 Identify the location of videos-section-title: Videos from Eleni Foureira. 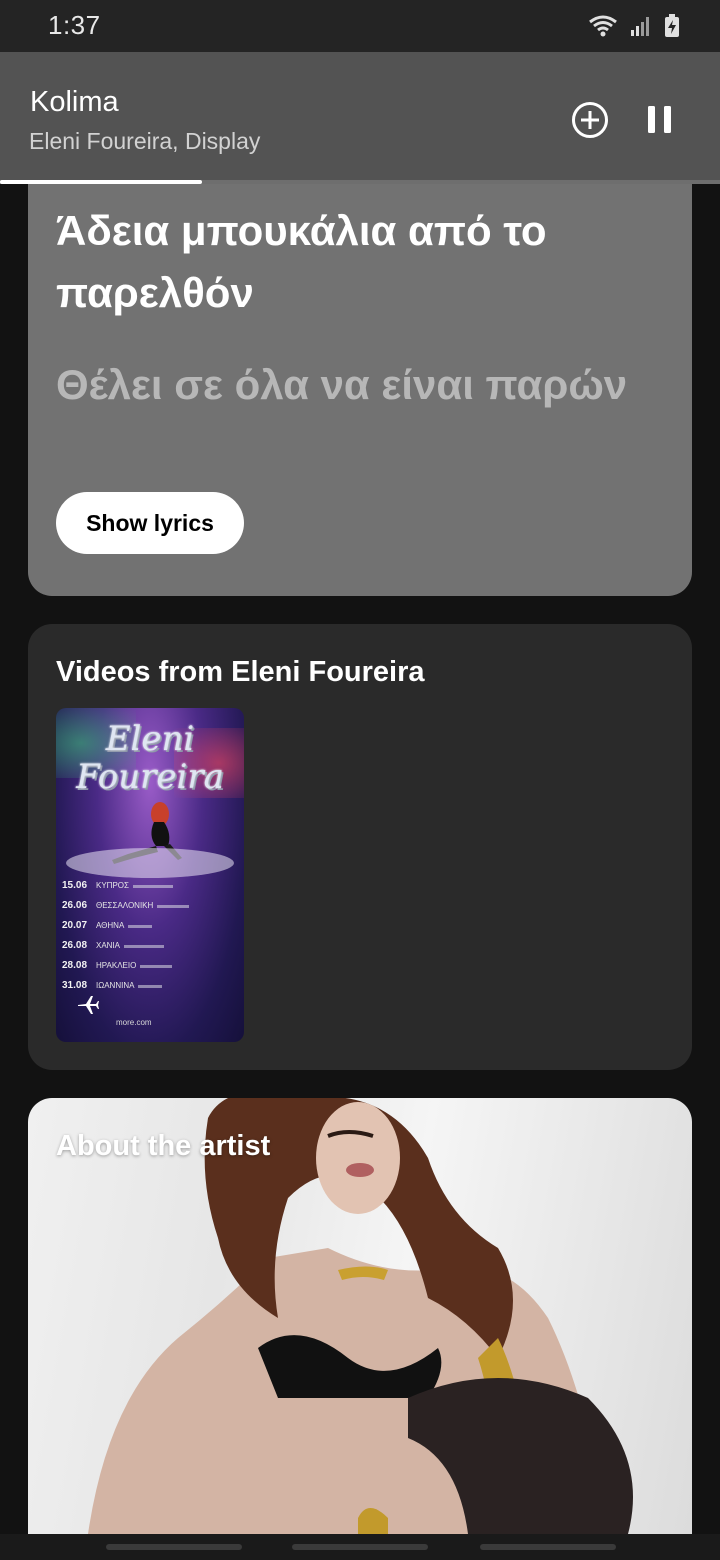
(240, 672).